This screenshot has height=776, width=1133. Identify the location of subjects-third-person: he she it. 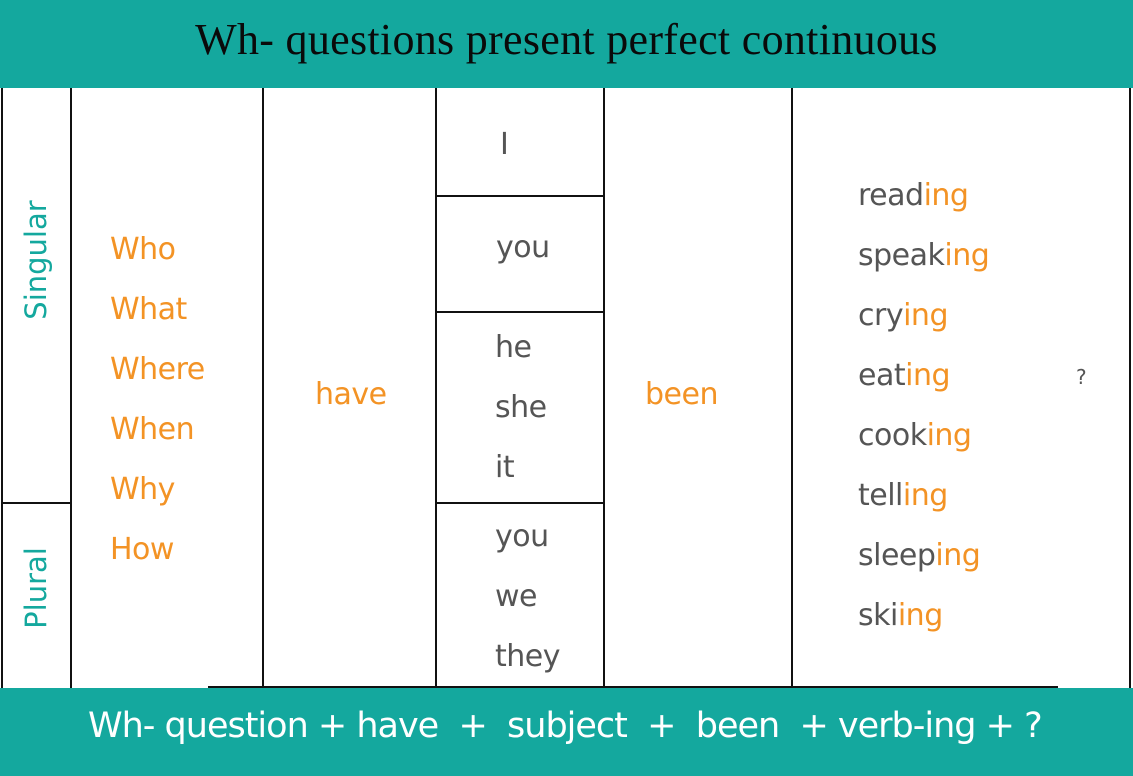
(521, 408).